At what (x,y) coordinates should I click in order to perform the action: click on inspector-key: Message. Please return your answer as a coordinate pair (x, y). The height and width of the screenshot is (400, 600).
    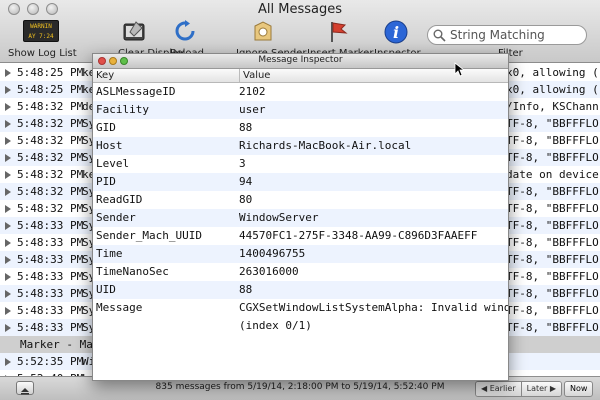
    Looking at the image, I should click on (119, 307).